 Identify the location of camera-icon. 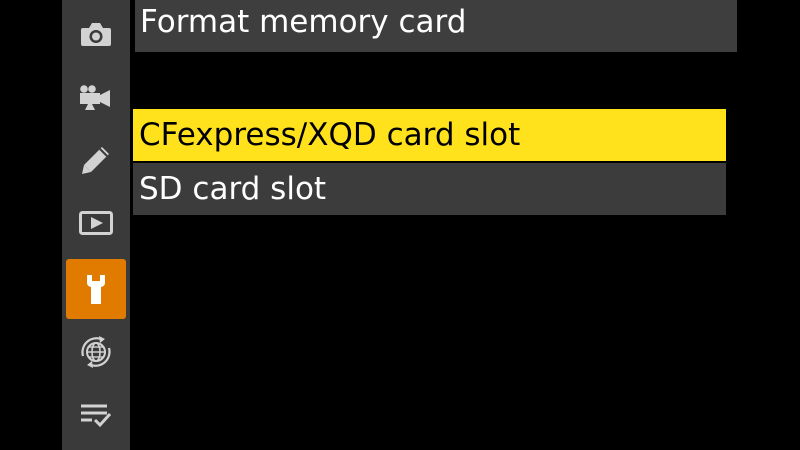
(96, 34).